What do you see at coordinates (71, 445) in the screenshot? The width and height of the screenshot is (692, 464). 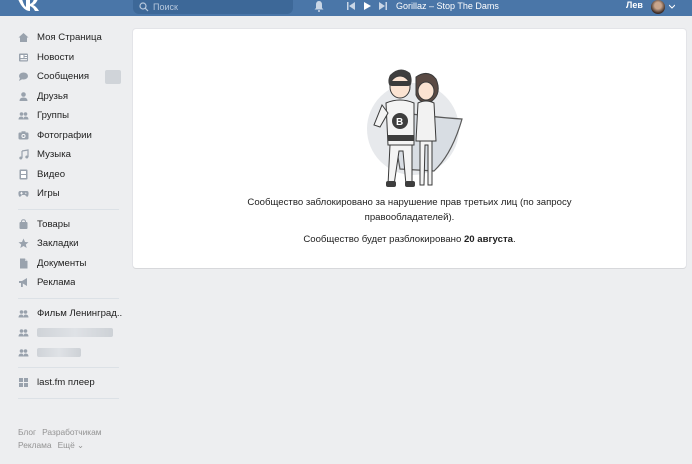 I see `footer-link-more: Ещё ⌄` at bounding box center [71, 445].